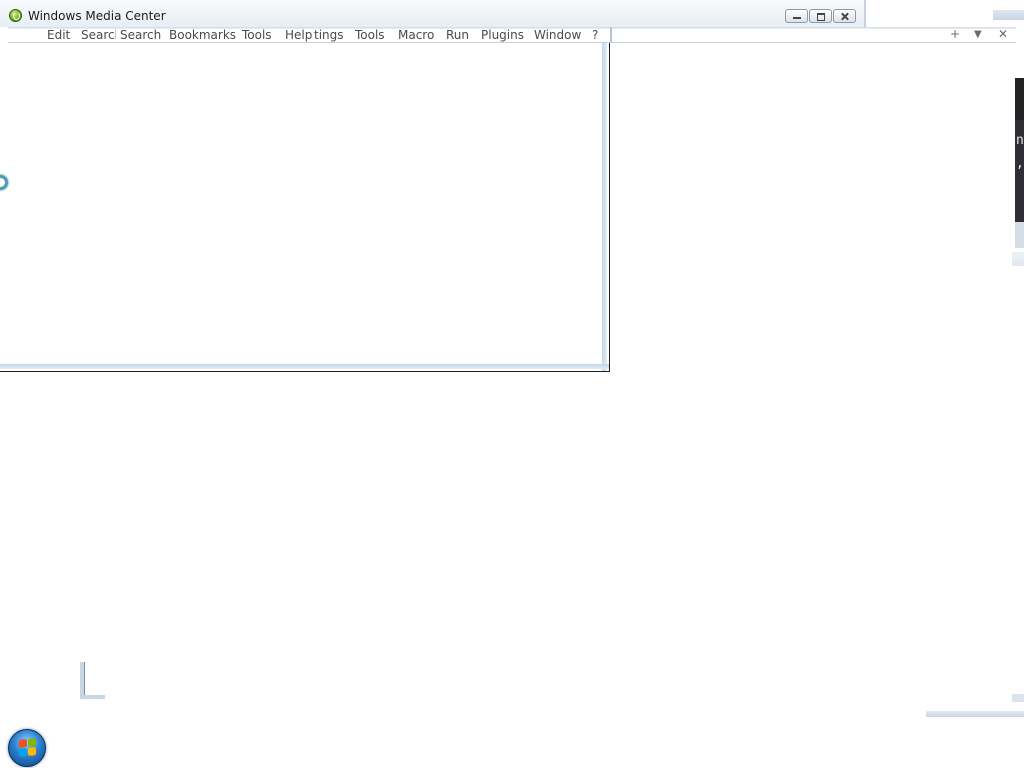  Describe the element at coordinates (611, 34) in the screenshot. I see `menu-separator` at that location.